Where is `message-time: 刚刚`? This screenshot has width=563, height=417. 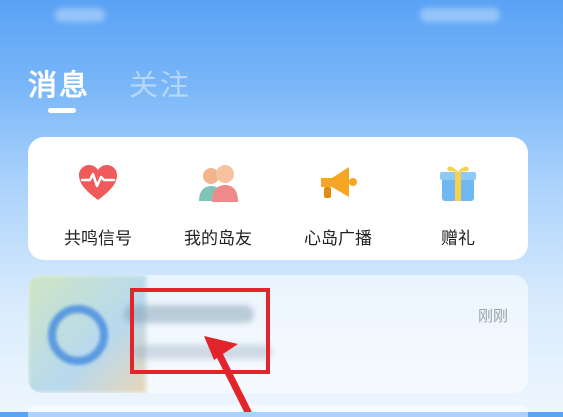
message-time: 刚刚 is located at coordinates (492, 316).